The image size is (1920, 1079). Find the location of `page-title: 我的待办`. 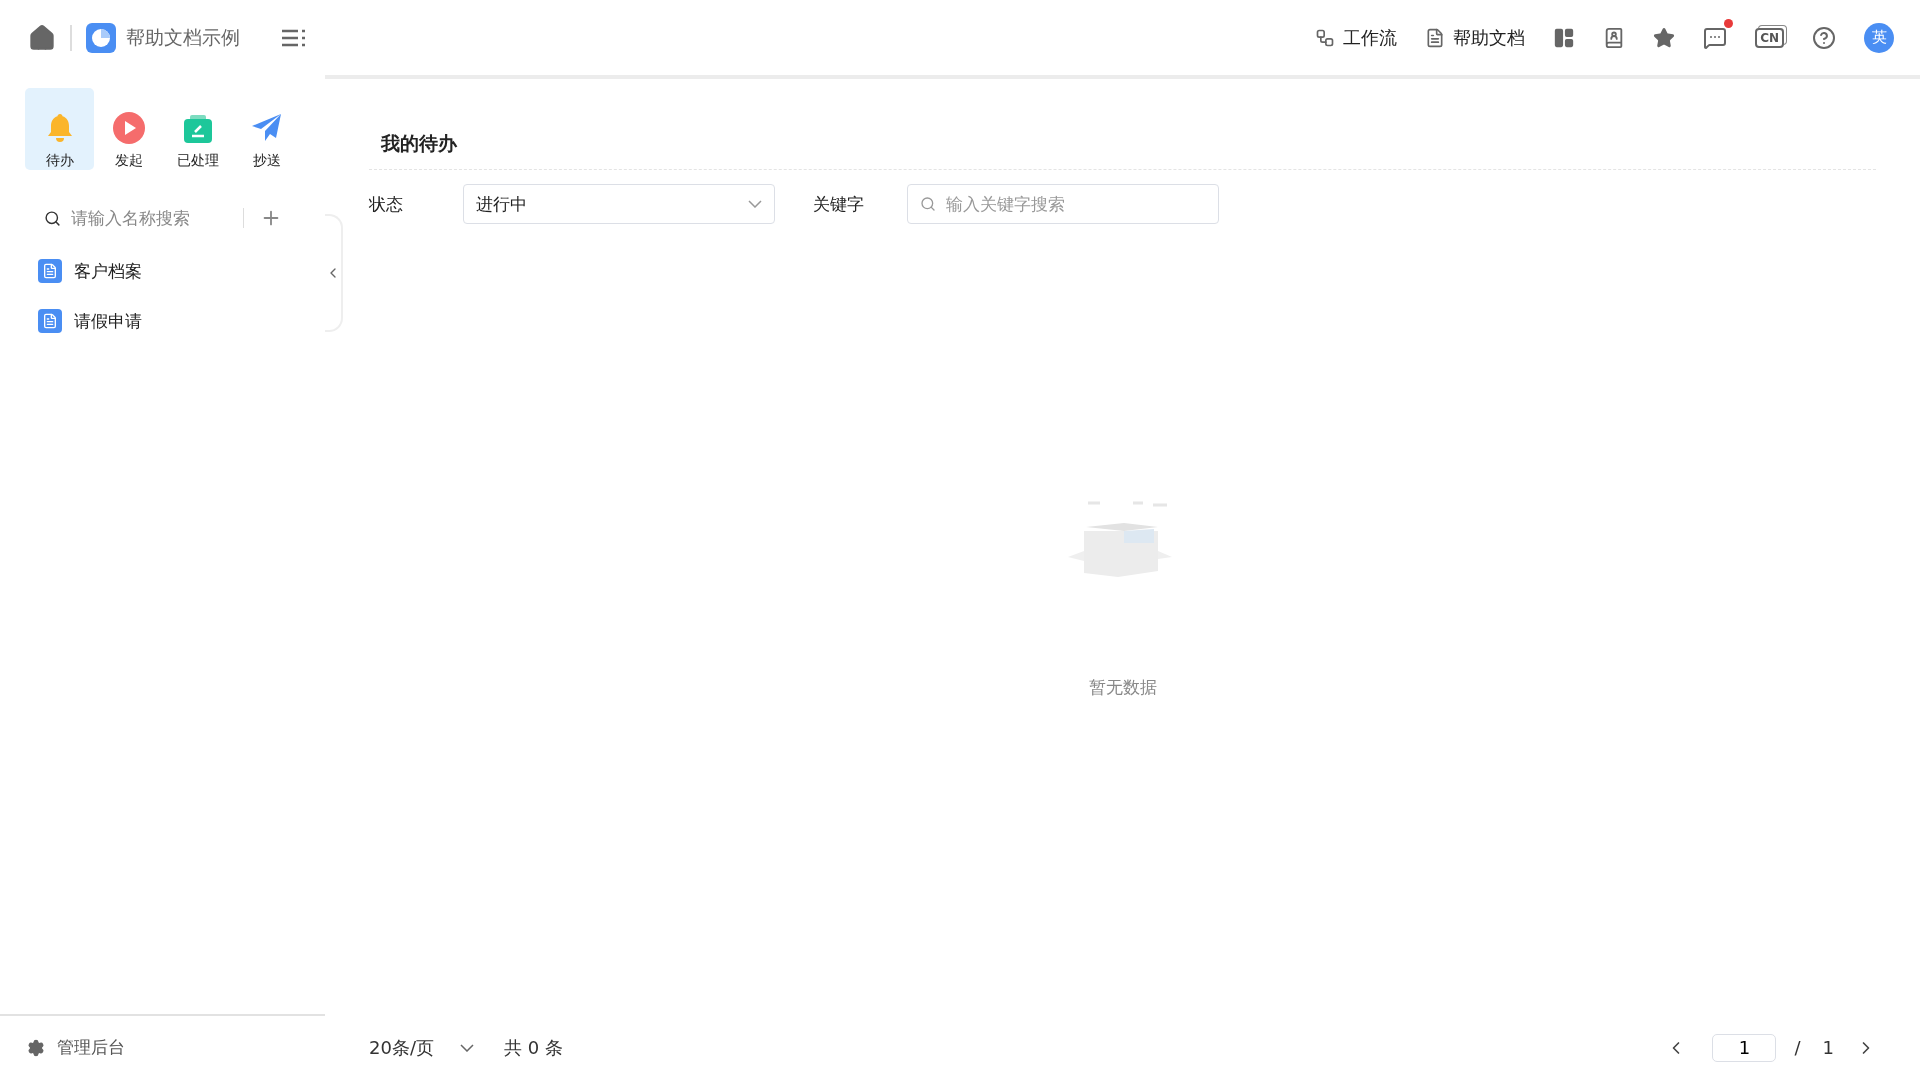

page-title: 我的待办 is located at coordinates (419, 143).